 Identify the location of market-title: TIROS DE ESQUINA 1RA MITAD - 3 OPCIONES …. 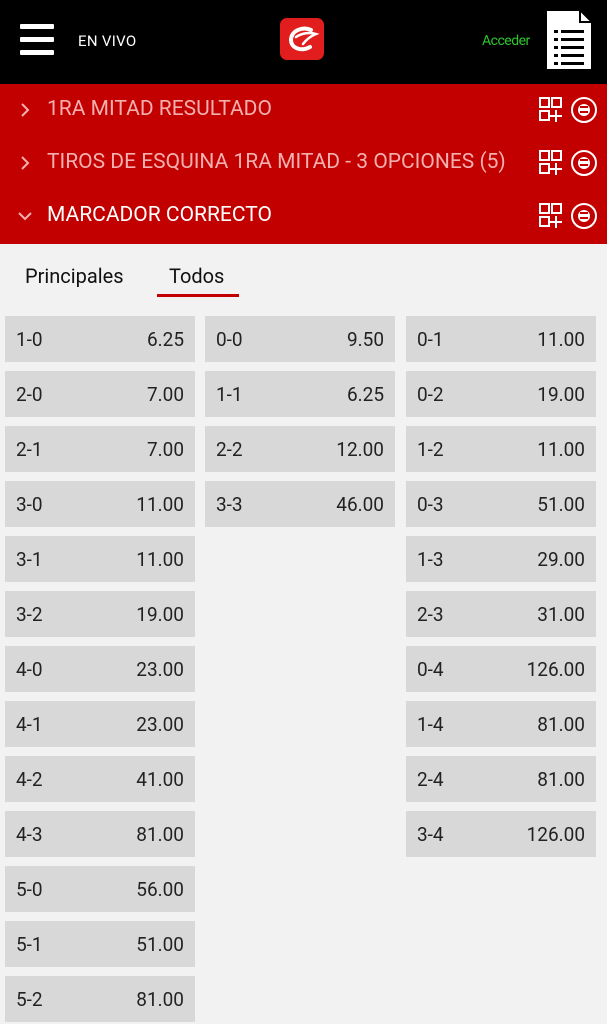
(276, 162).